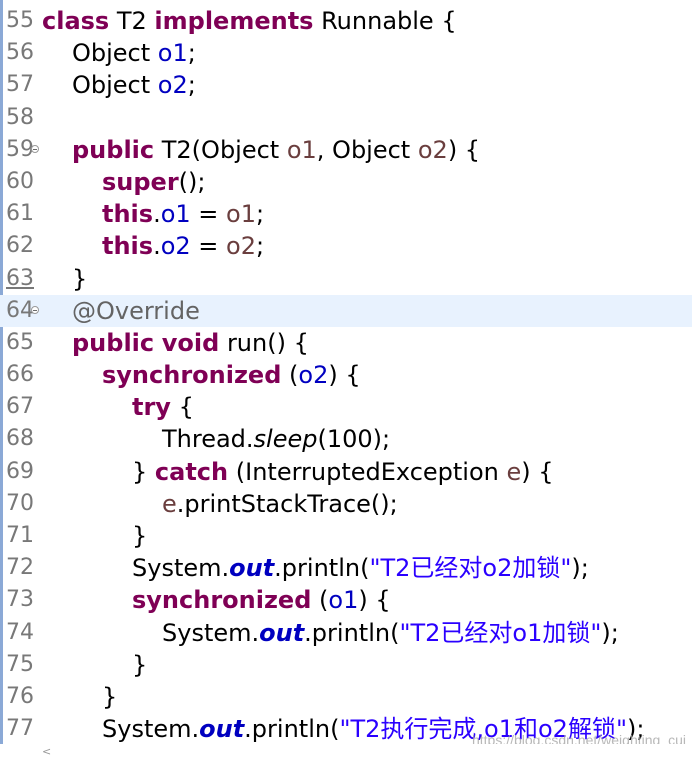  I want to click on code-line: 65 public void run() {, so click(346, 343).